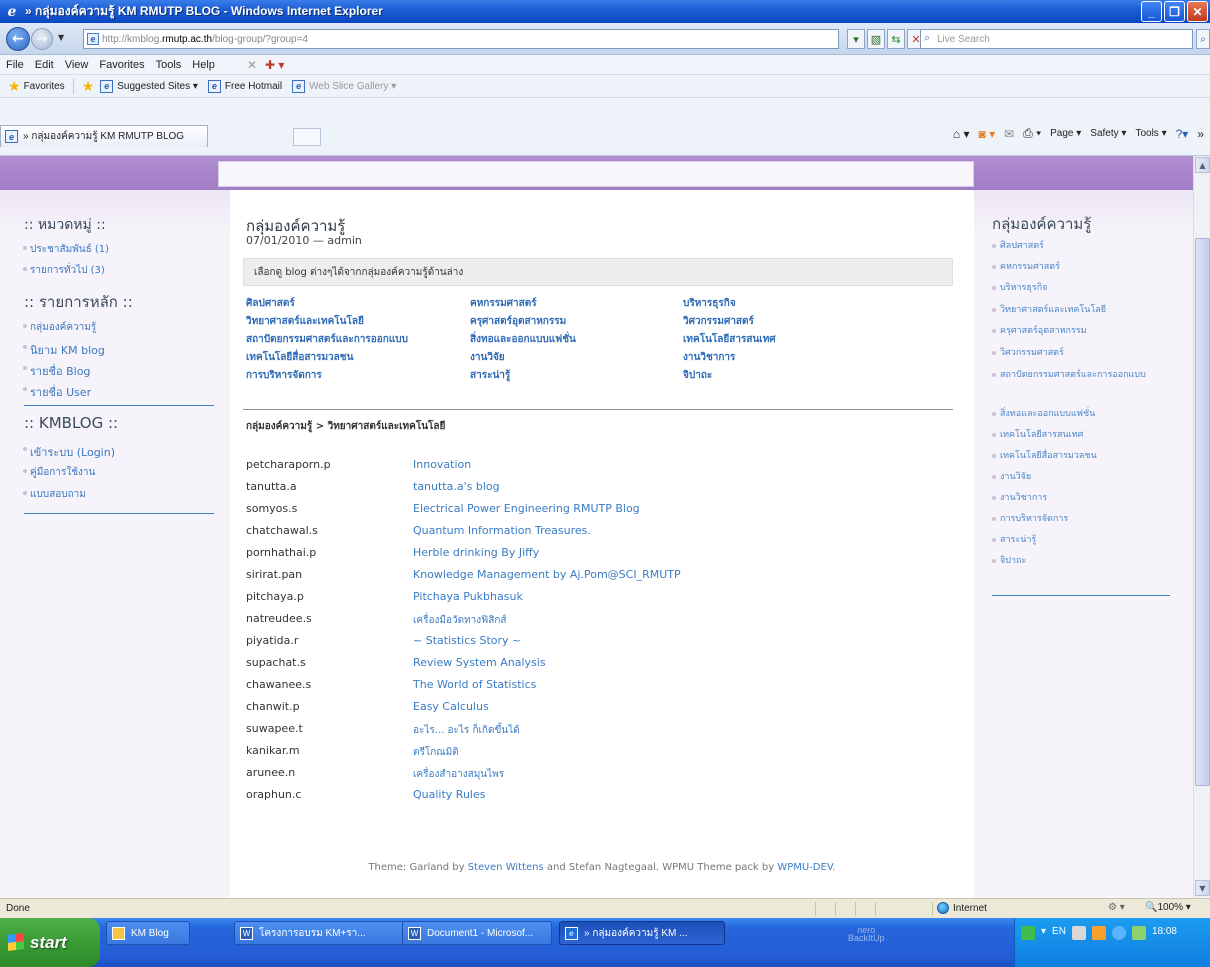  Describe the element at coordinates (1182, 134) in the screenshot. I see `help-icon: ?▾` at that location.